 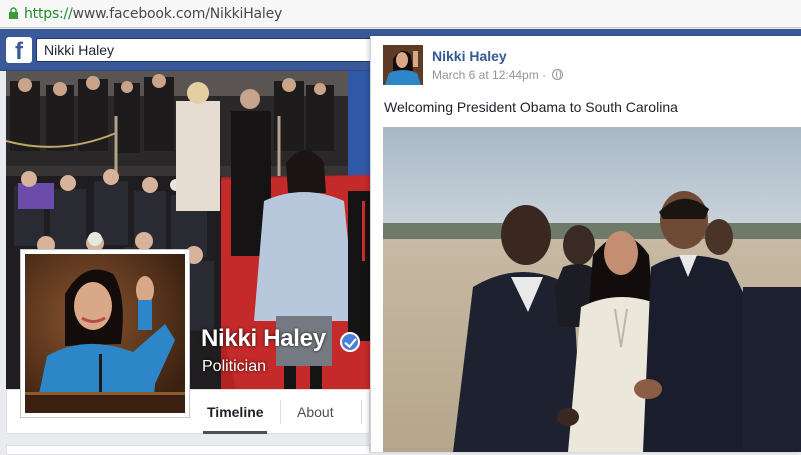 What do you see at coordinates (206, 50) in the screenshot?
I see `search-input: Nikki Haley` at bounding box center [206, 50].